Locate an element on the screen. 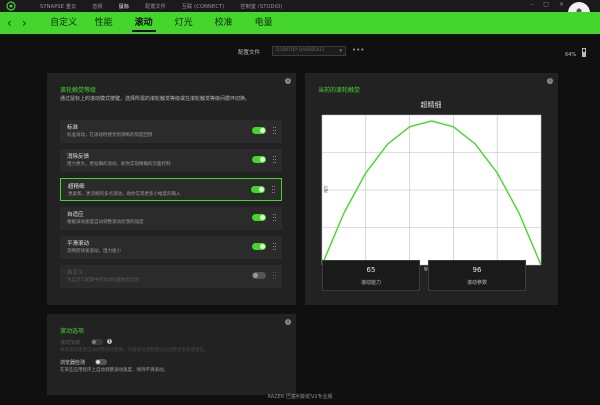 The image size is (600, 405). mode-desc: 更柔和，更流畅的多点滚动，助你实现更多小幅度的输入 is located at coordinates (124, 194).